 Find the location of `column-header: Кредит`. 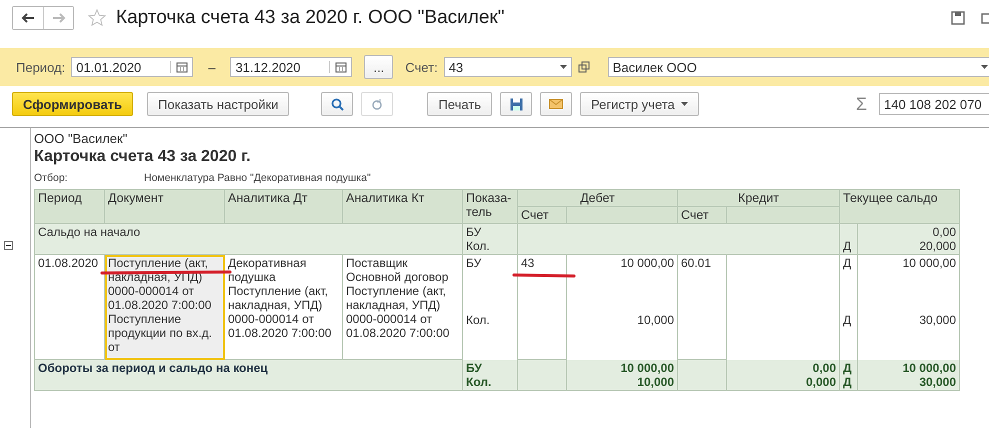

column-header: Кредит is located at coordinates (759, 198).